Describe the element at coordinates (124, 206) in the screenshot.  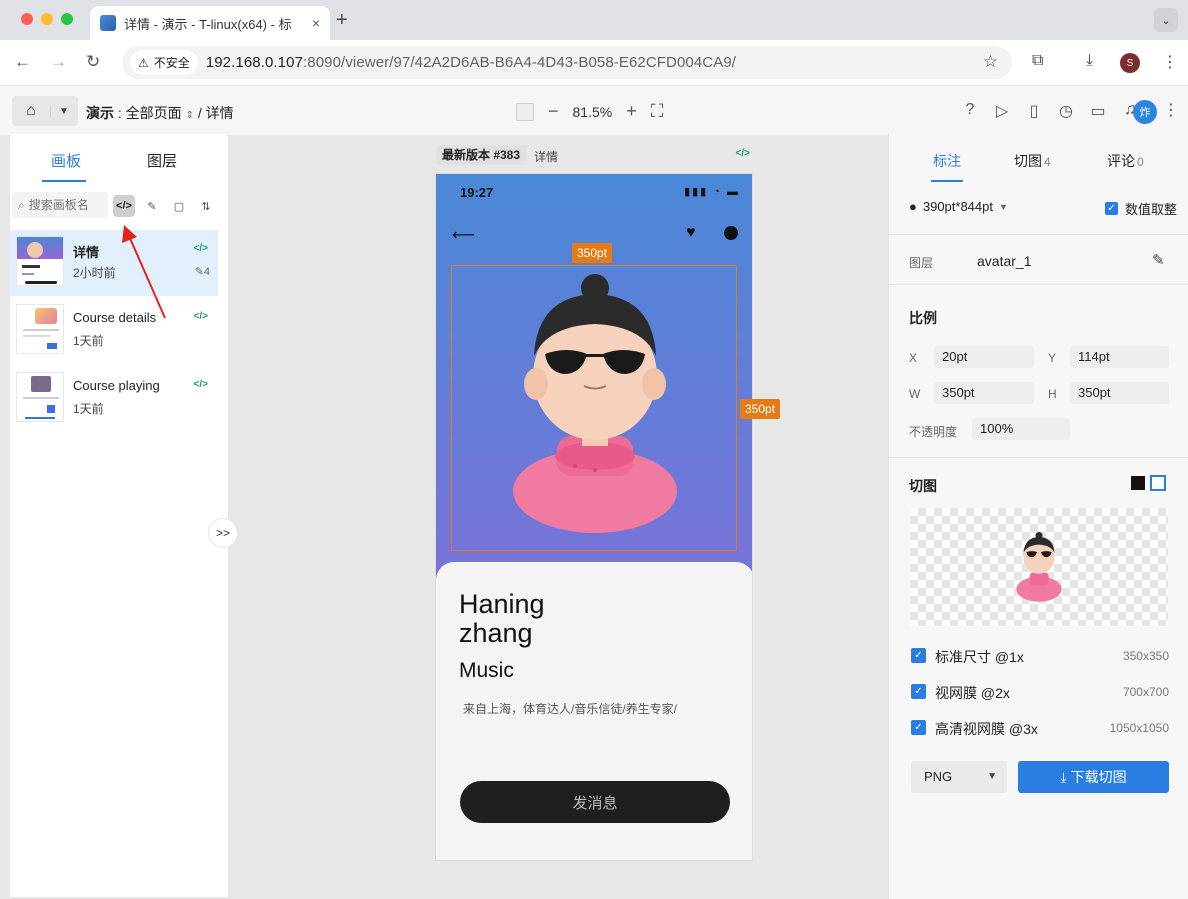
I see `code-filter-icon: </>` at that location.